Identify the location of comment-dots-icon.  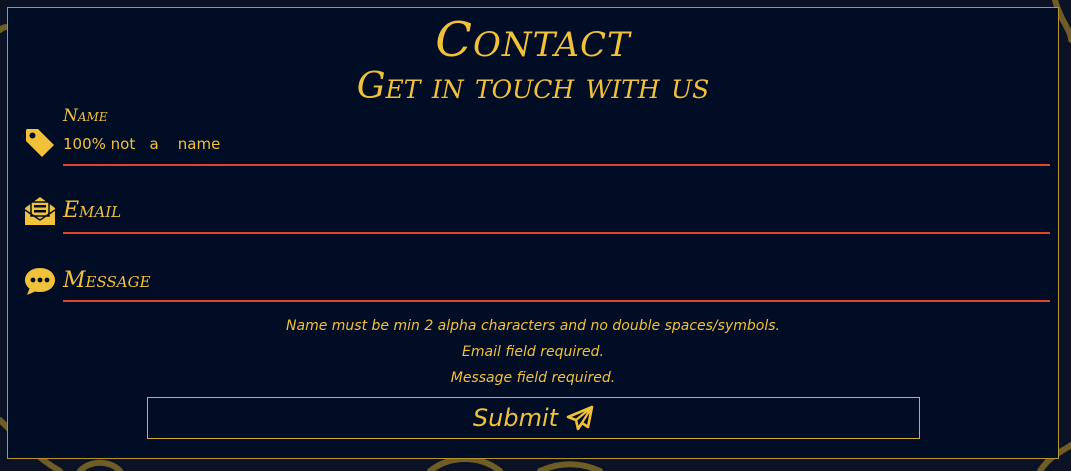
(40, 281).